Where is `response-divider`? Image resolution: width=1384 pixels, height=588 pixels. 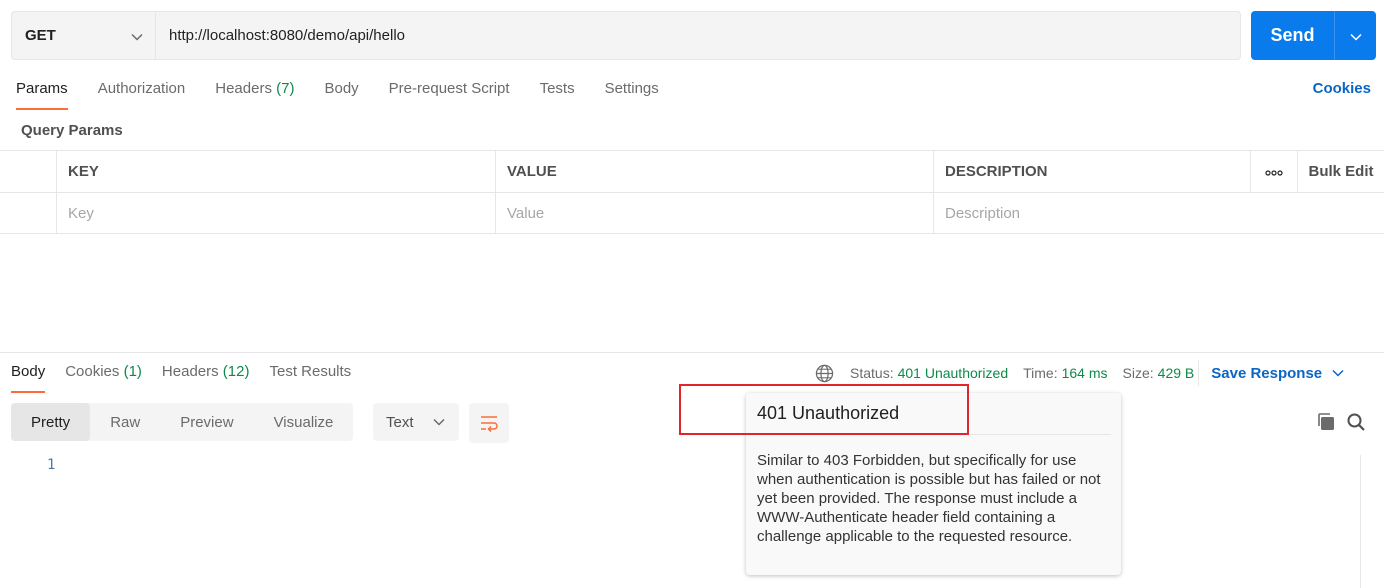 response-divider is located at coordinates (692, 352).